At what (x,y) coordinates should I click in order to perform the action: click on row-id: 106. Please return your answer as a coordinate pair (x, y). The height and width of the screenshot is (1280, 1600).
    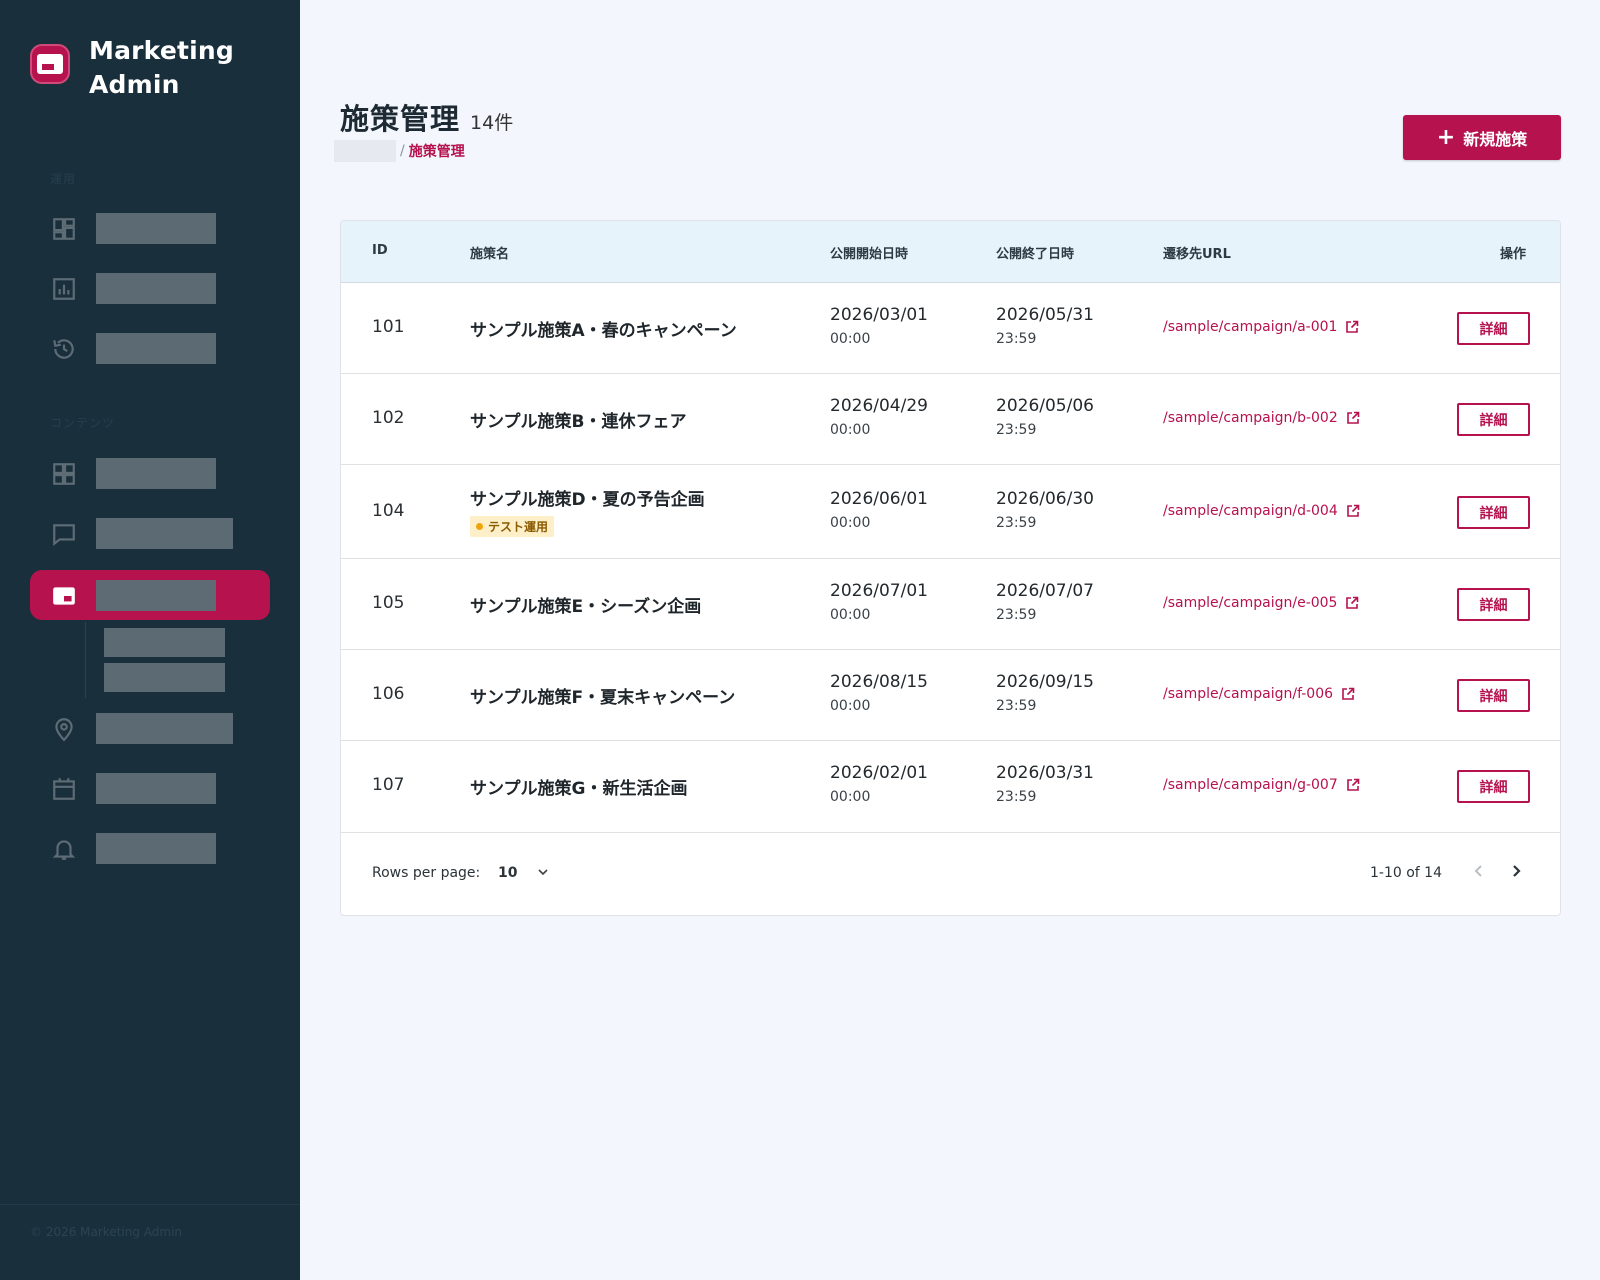
    Looking at the image, I should click on (388, 694).